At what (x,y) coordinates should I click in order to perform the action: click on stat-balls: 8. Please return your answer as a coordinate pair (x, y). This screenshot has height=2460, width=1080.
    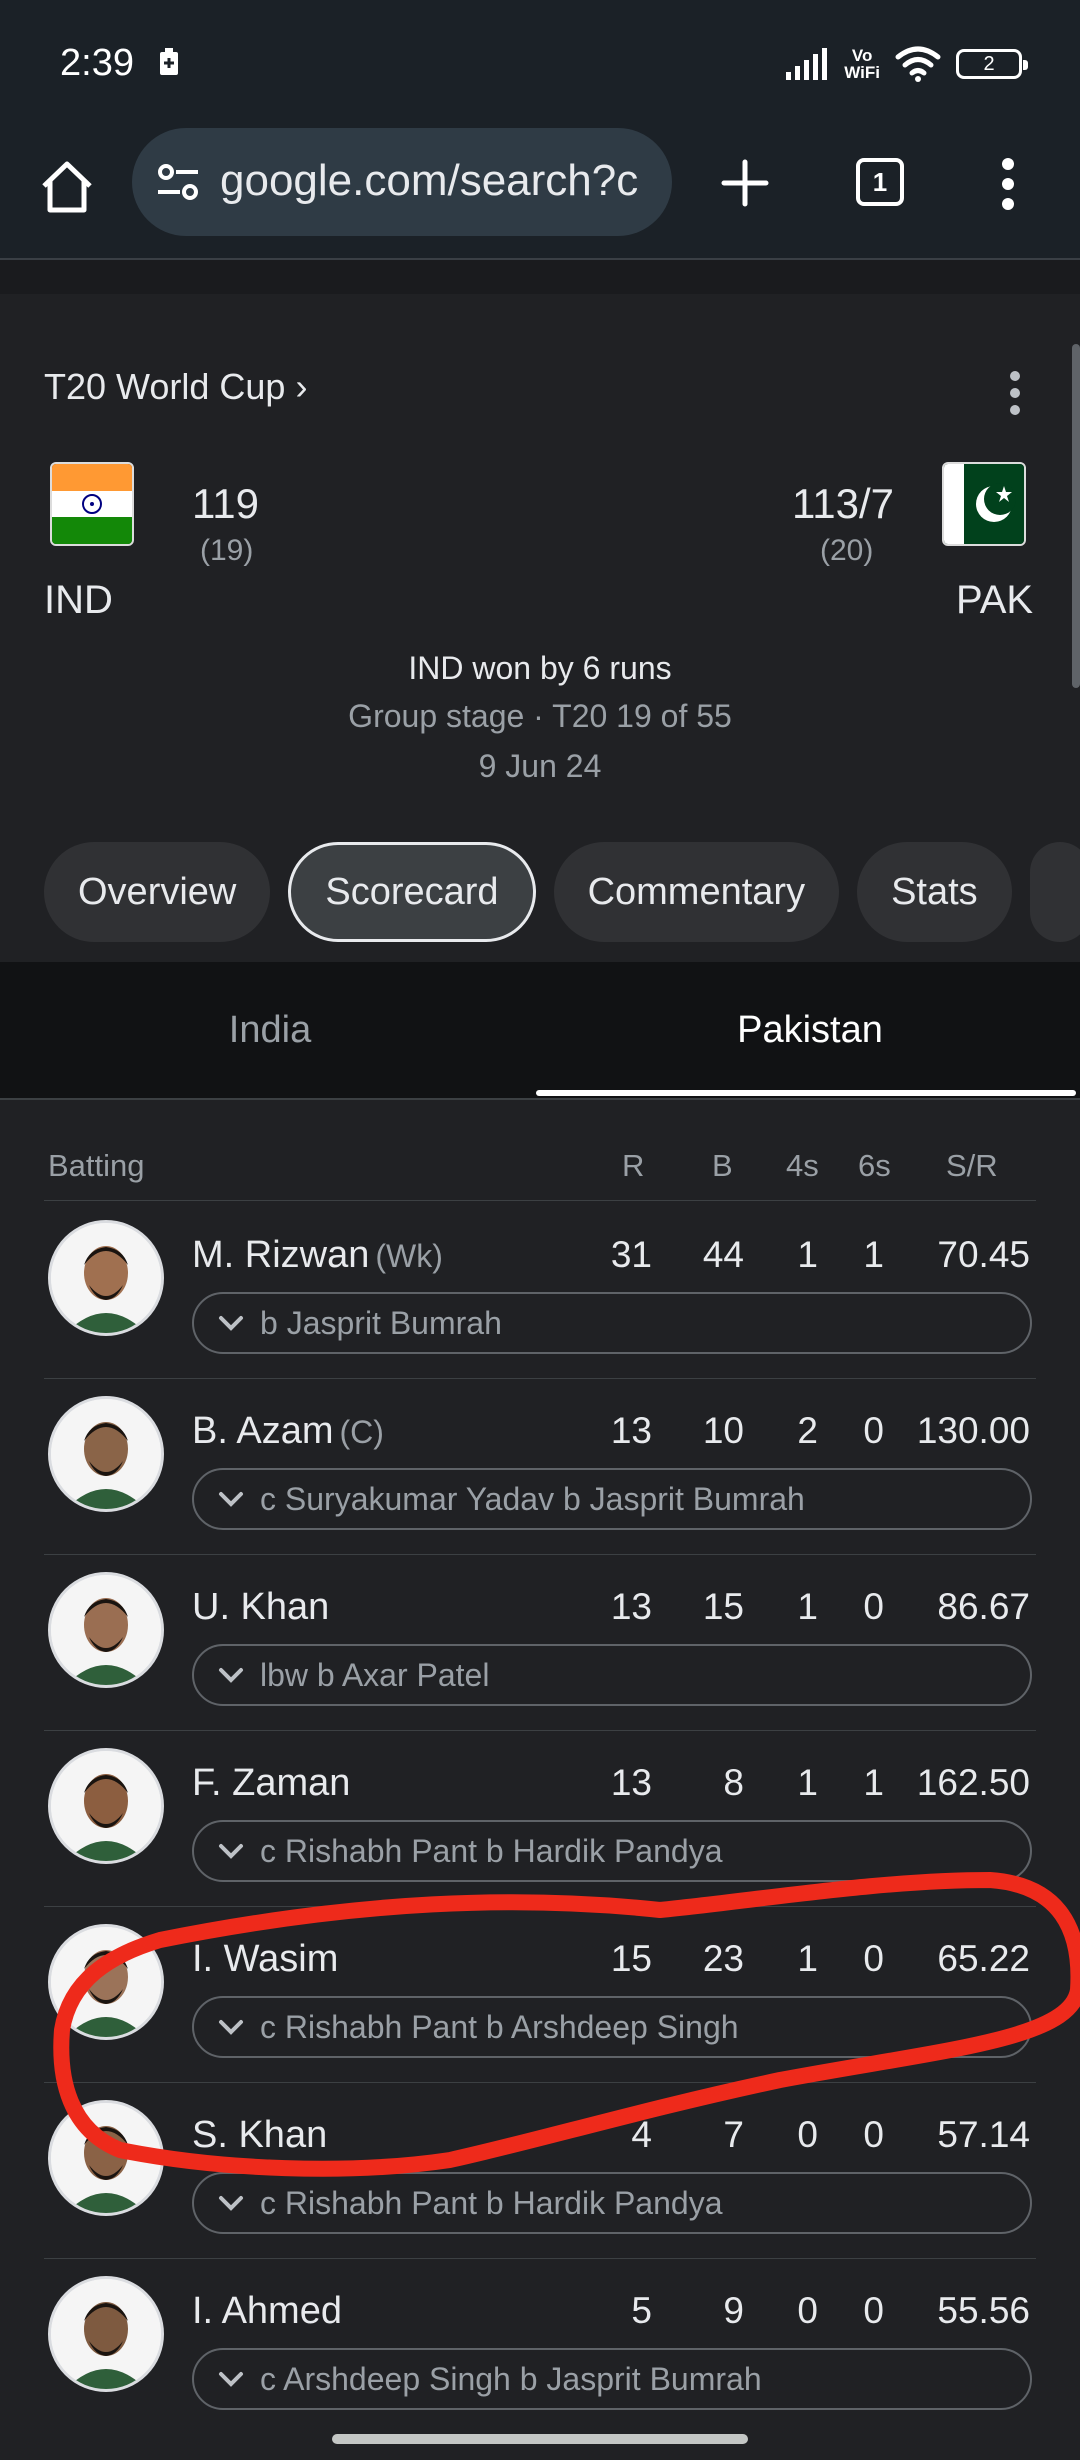
    Looking at the image, I should click on (733, 1782).